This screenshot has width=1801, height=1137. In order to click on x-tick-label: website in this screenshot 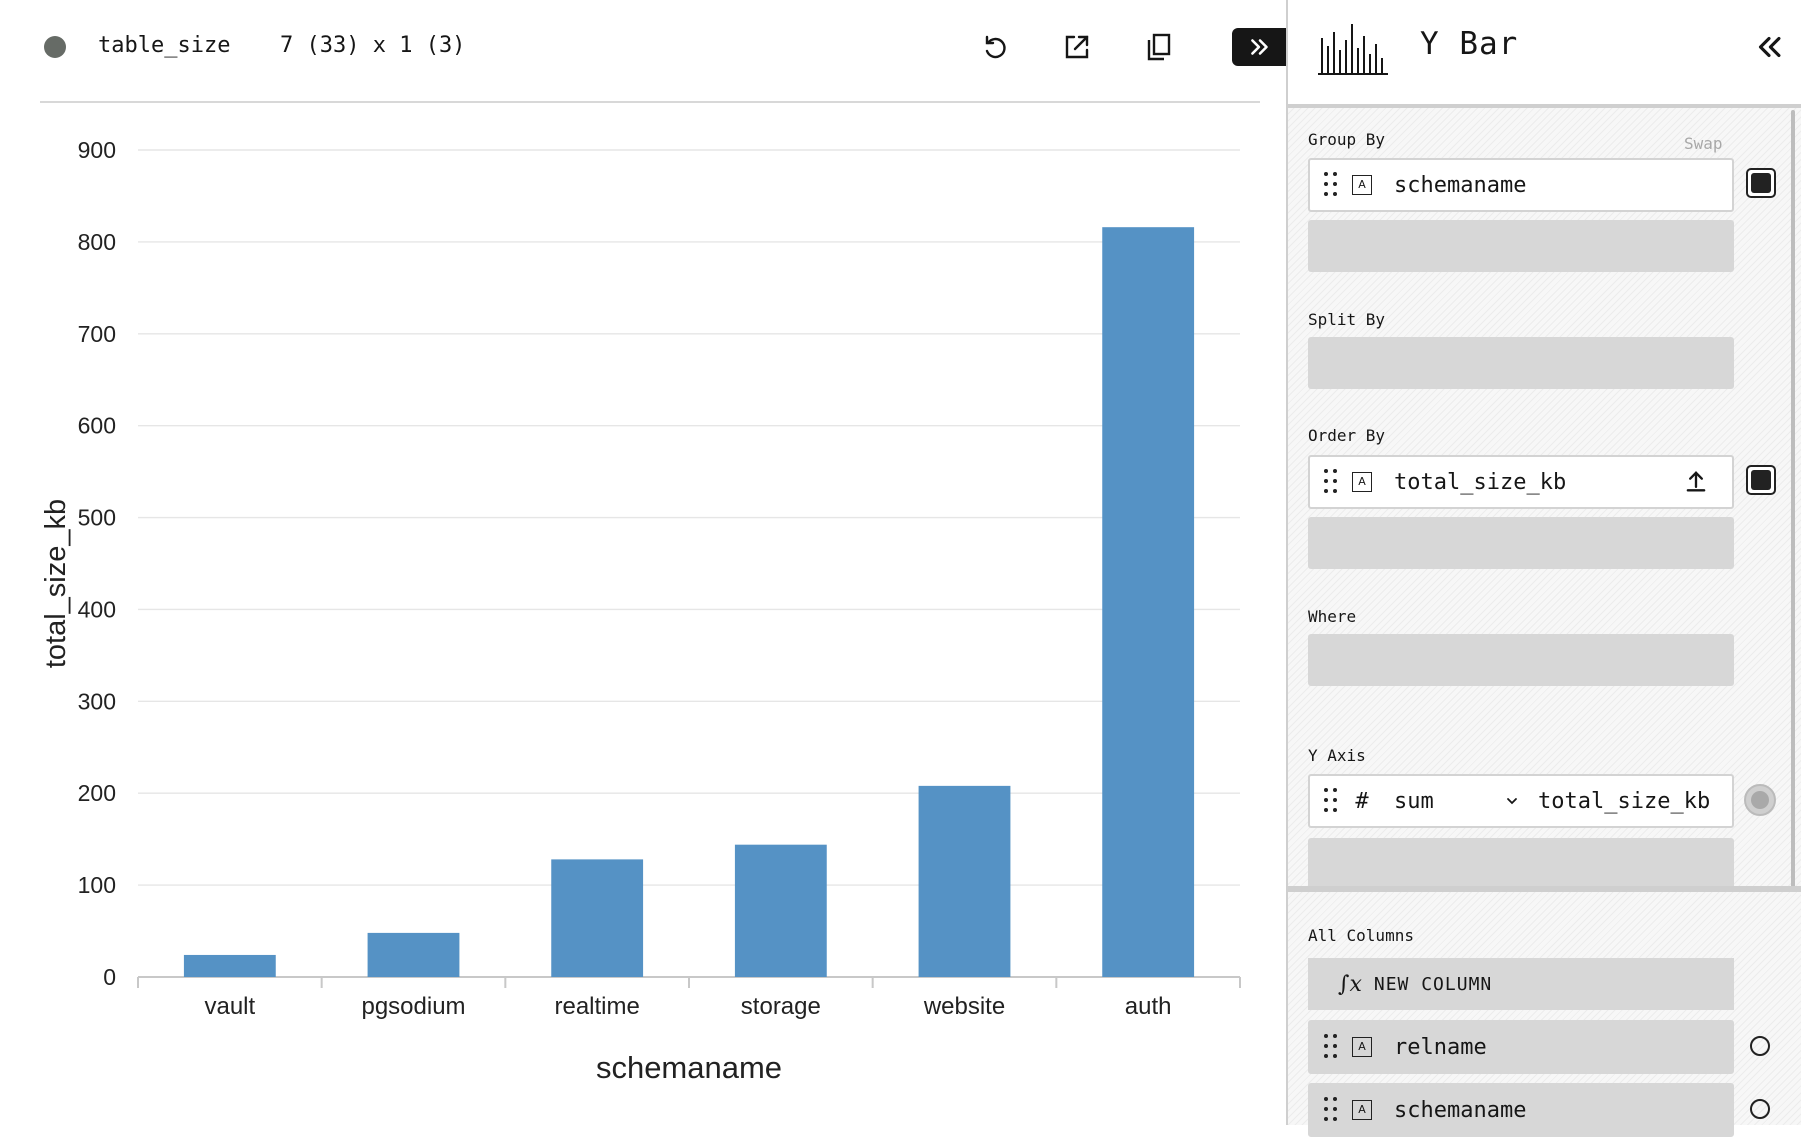, I will do `click(964, 1006)`.